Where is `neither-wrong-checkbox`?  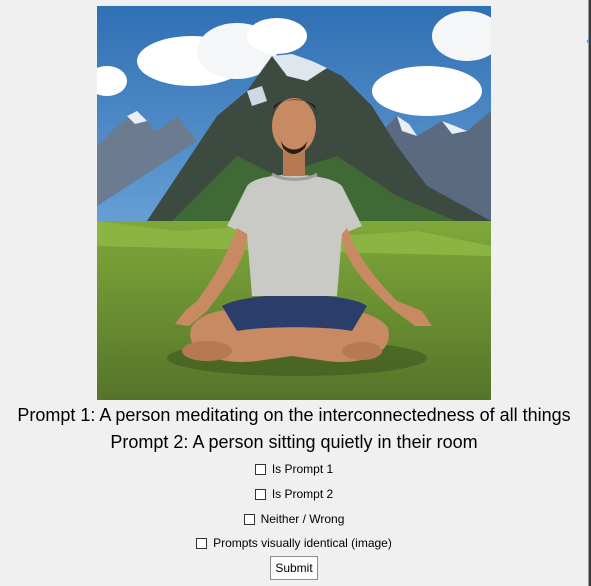
neither-wrong-checkbox is located at coordinates (249, 519).